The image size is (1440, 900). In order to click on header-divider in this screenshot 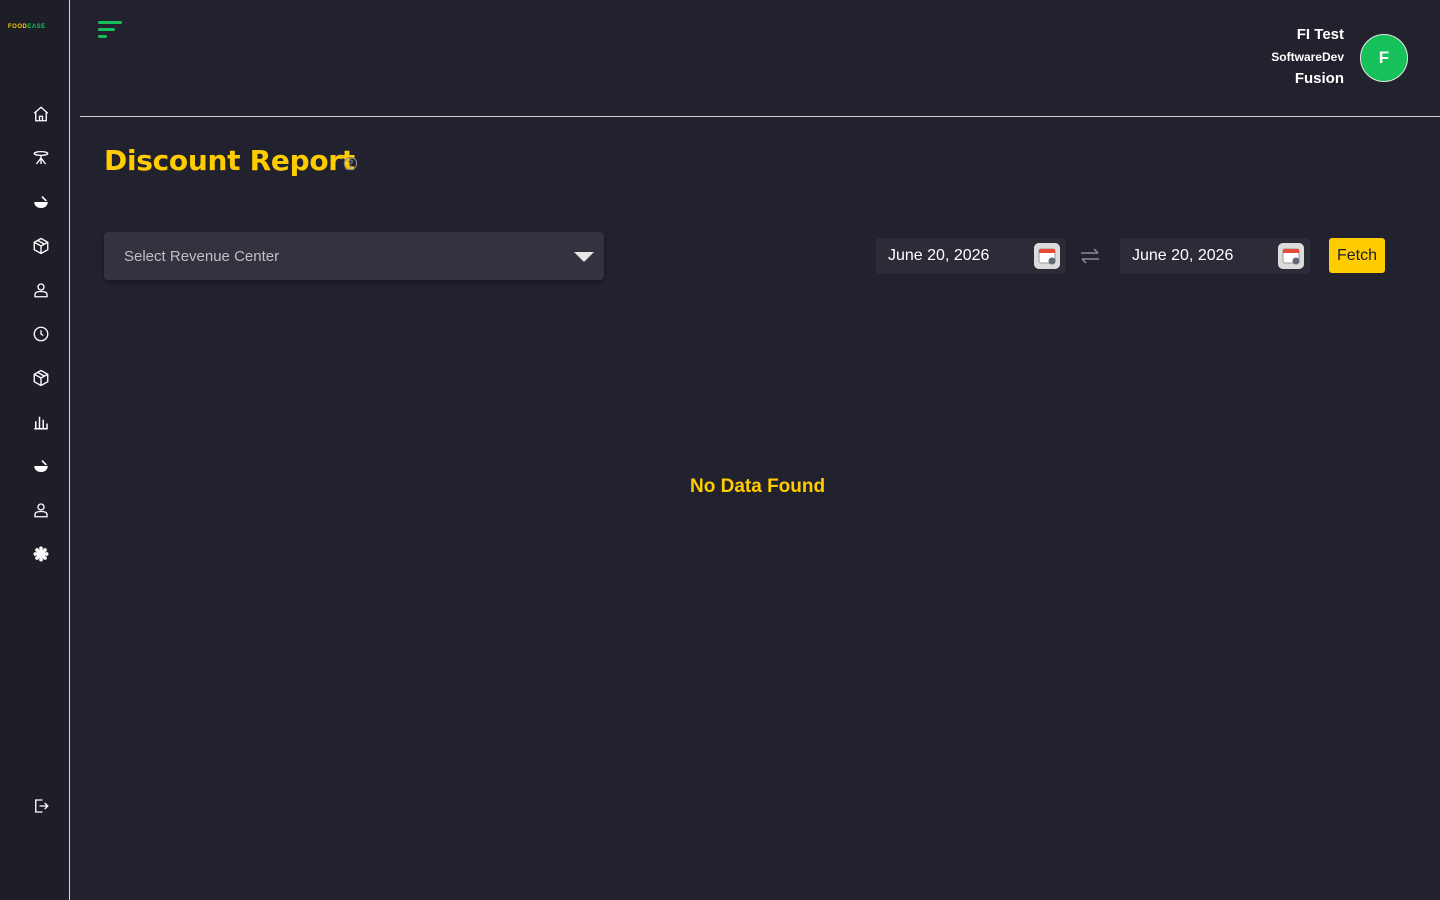, I will do `click(760, 116)`.